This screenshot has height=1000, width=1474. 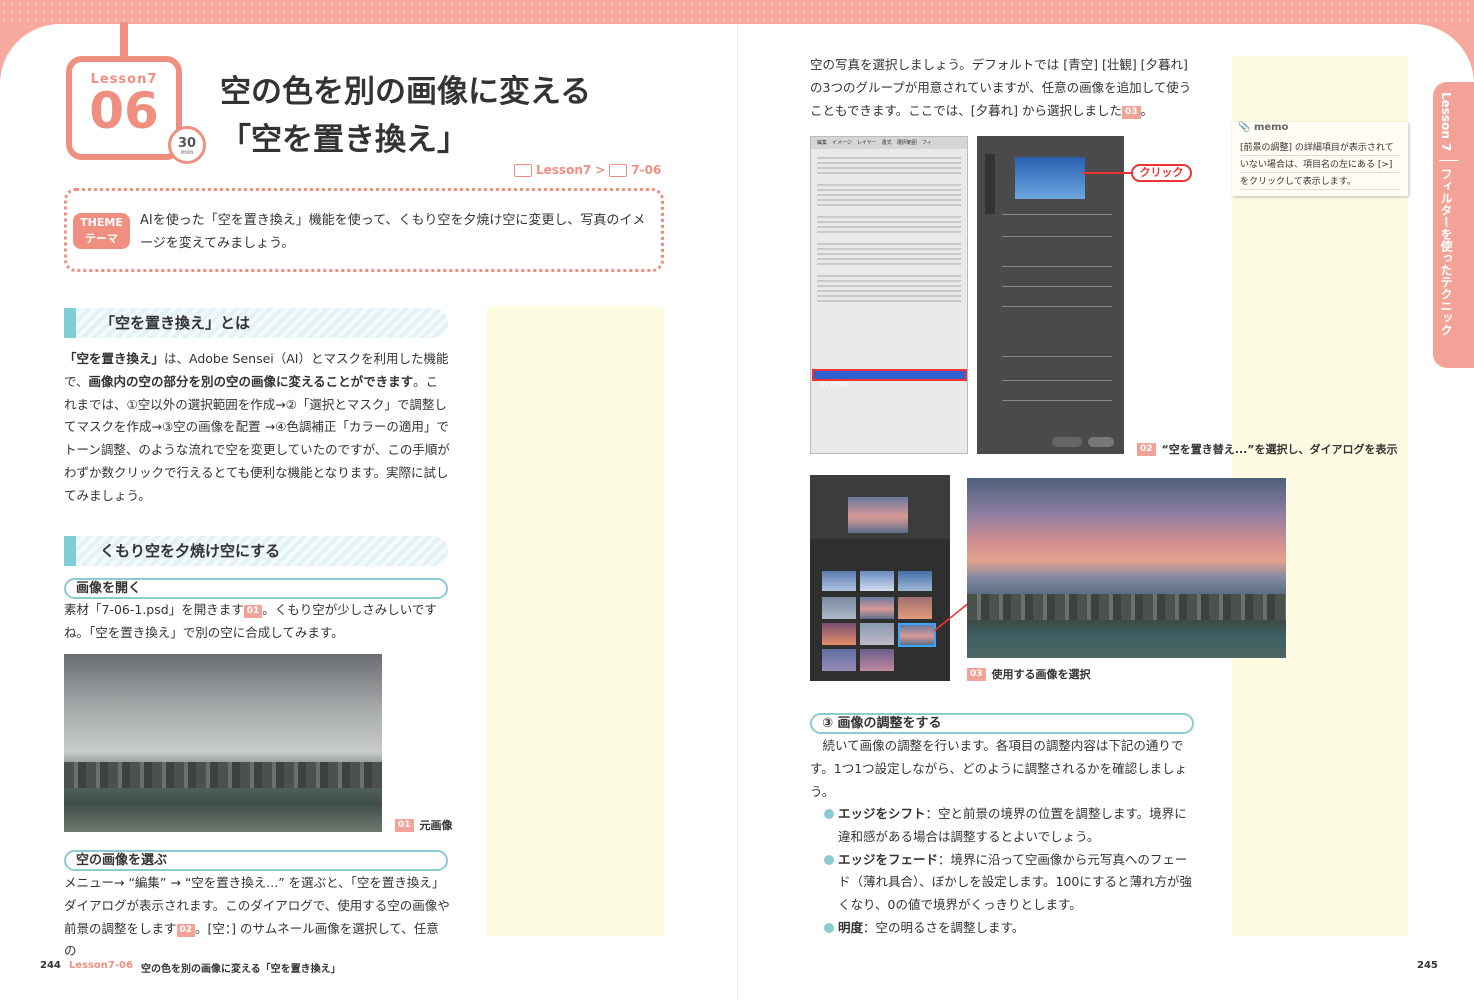 What do you see at coordinates (187, 145) in the screenshot?
I see `clock-icon: 30 min` at bounding box center [187, 145].